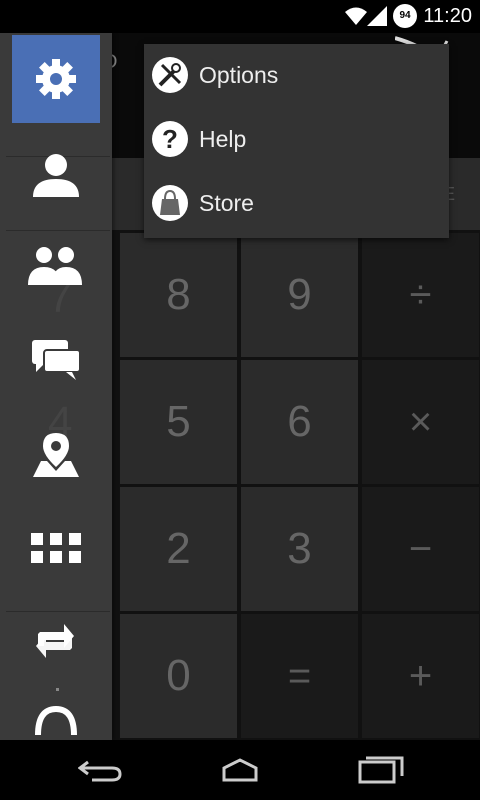 Image resolution: width=480 pixels, height=800 pixels. What do you see at coordinates (55, 641) in the screenshot?
I see `sync-icon` at bounding box center [55, 641].